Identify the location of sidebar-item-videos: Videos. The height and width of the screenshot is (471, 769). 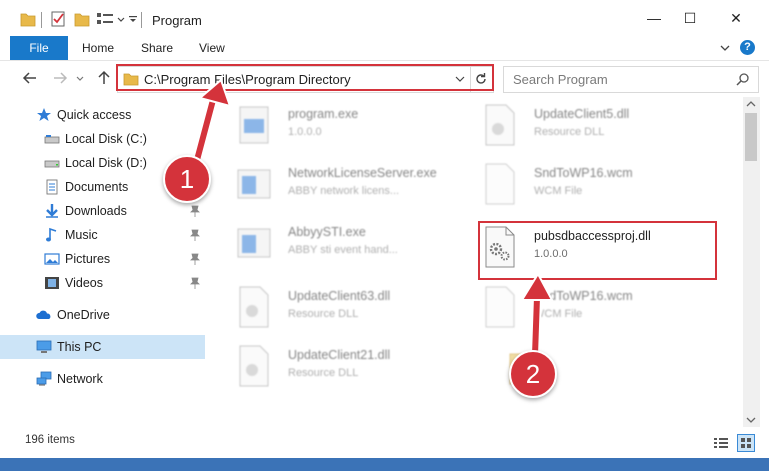
(102, 283).